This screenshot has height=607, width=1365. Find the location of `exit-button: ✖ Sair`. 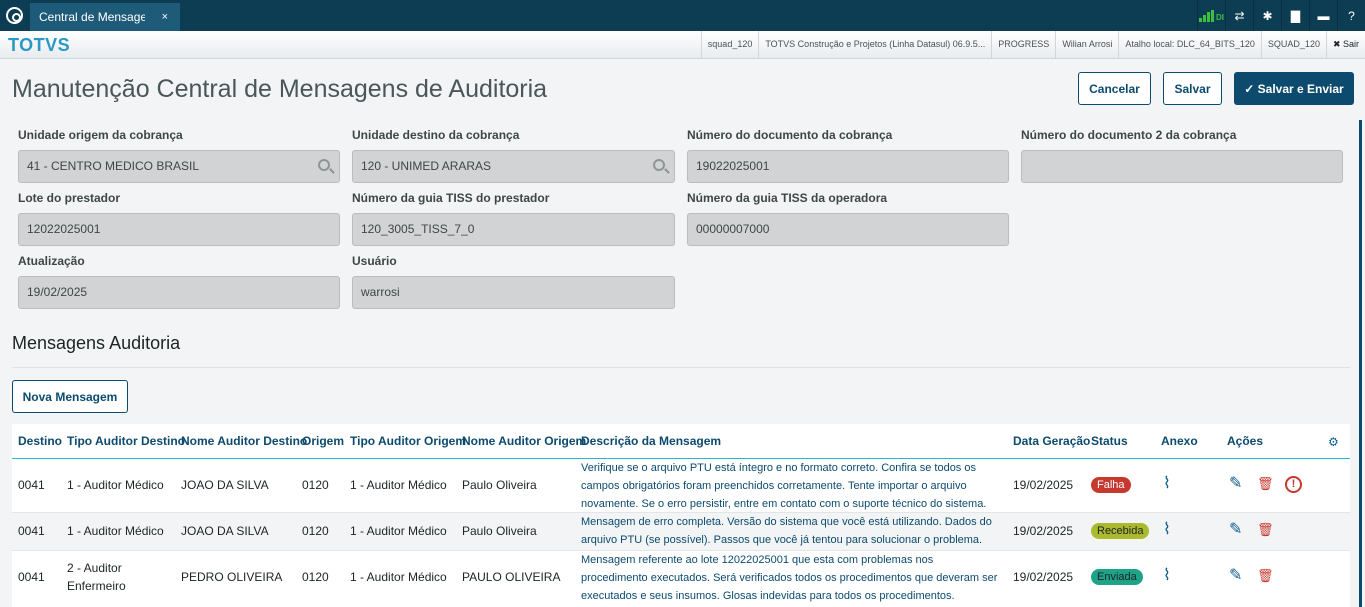

exit-button: ✖ Sair is located at coordinates (1345, 44).